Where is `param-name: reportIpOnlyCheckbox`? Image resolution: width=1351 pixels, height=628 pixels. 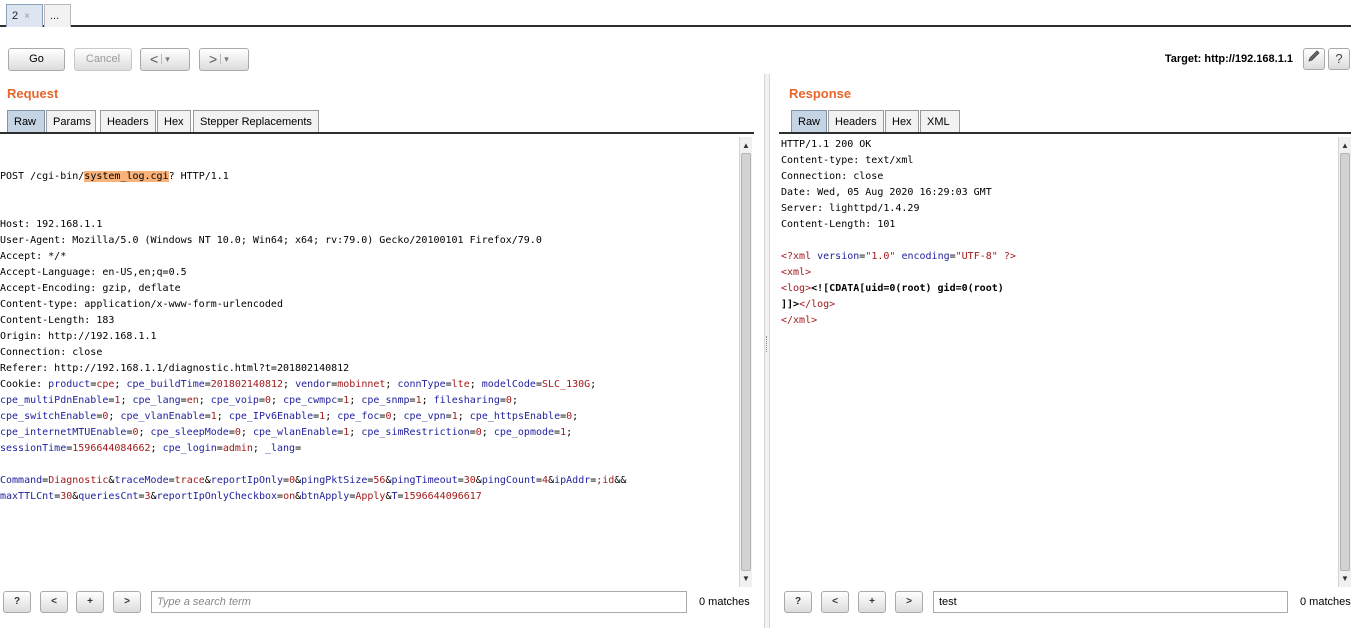
param-name: reportIpOnlyCheckbox is located at coordinates (217, 496).